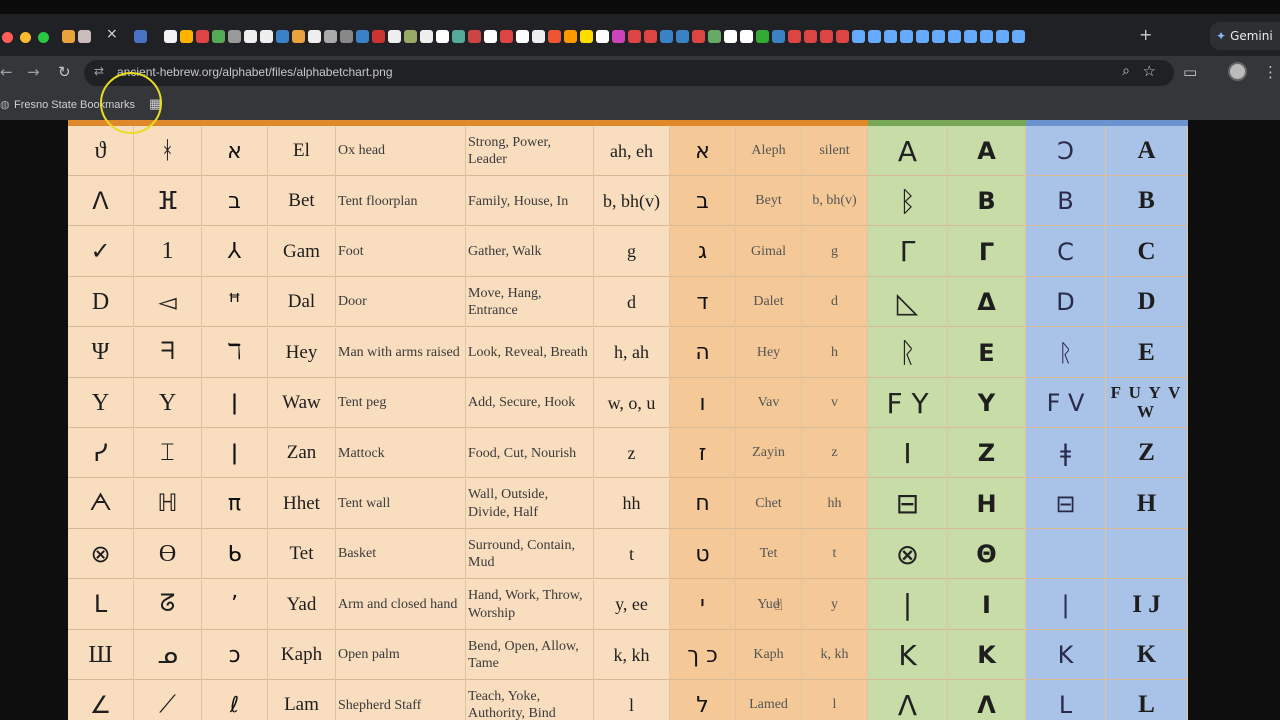 Image resolution: width=1280 pixels, height=720 pixels. What do you see at coordinates (101, 453) in the screenshot?
I see `cell-early: ᓯ` at bounding box center [101, 453].